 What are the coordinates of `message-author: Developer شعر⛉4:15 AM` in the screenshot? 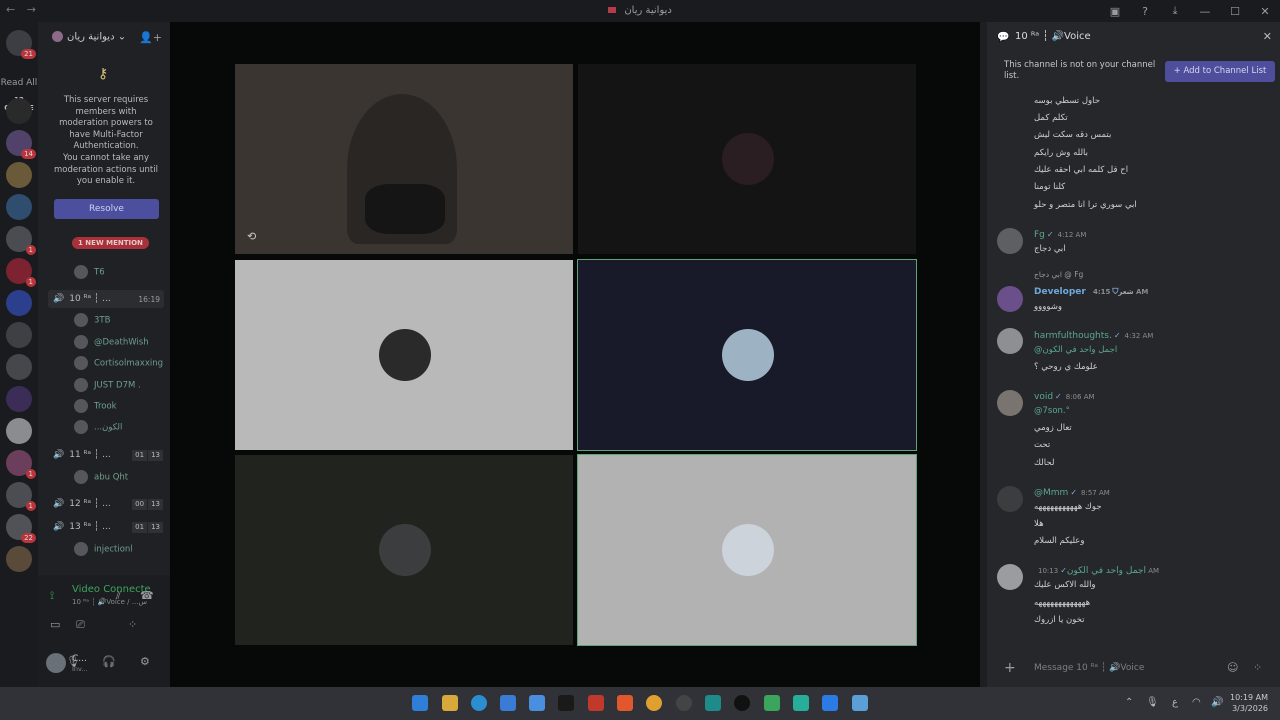 It's located at (1091, 292).